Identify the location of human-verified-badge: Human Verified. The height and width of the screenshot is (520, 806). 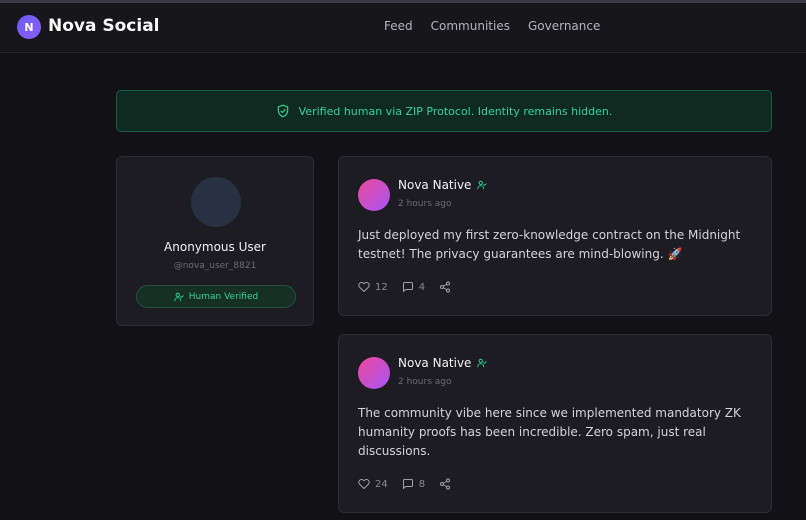
(216, 296).